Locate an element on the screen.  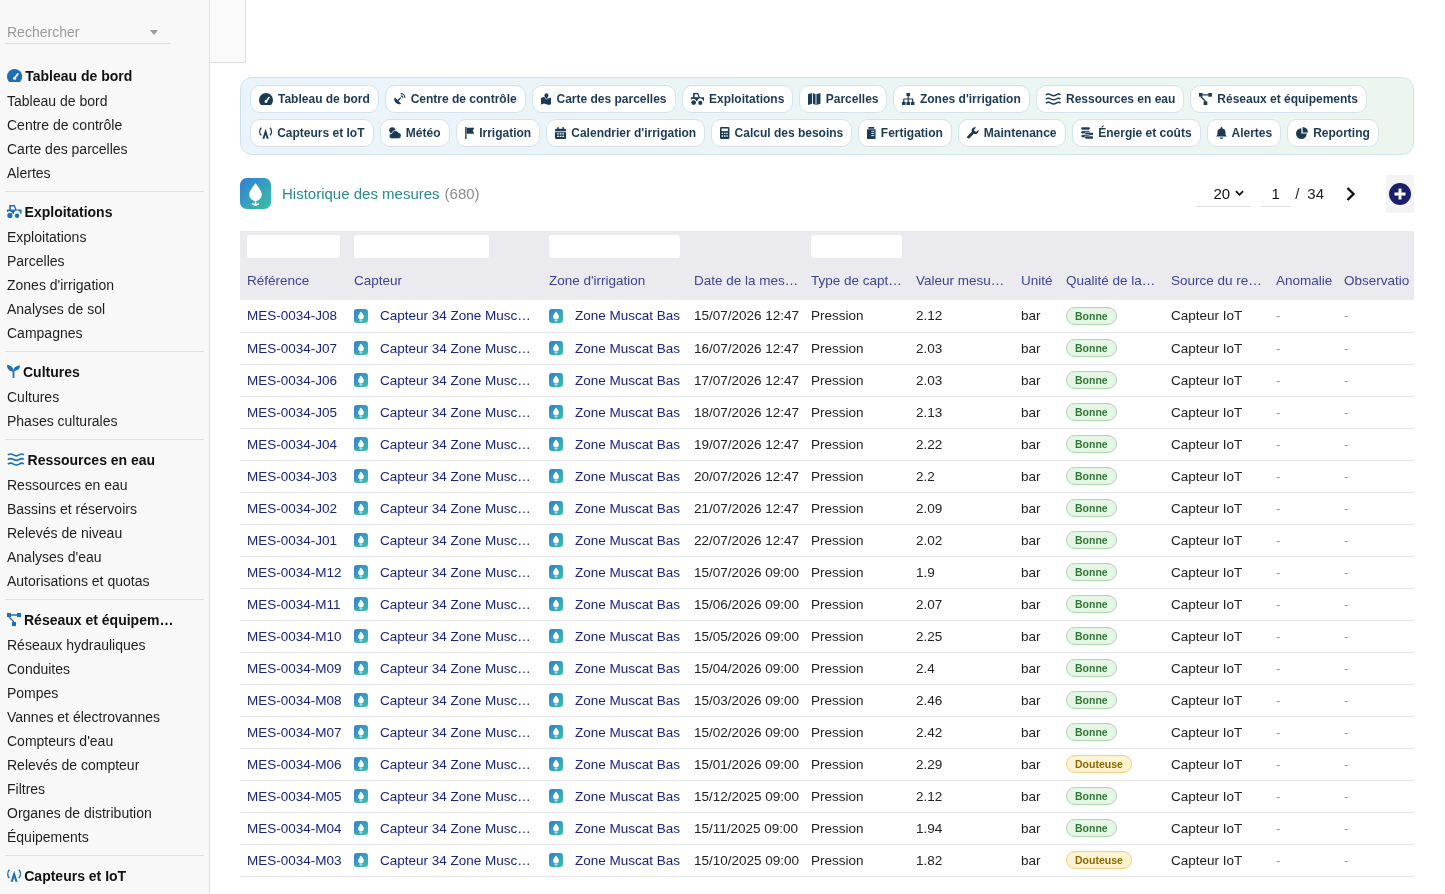
nav-button: Reporting is located at coordinates (1333, 133).